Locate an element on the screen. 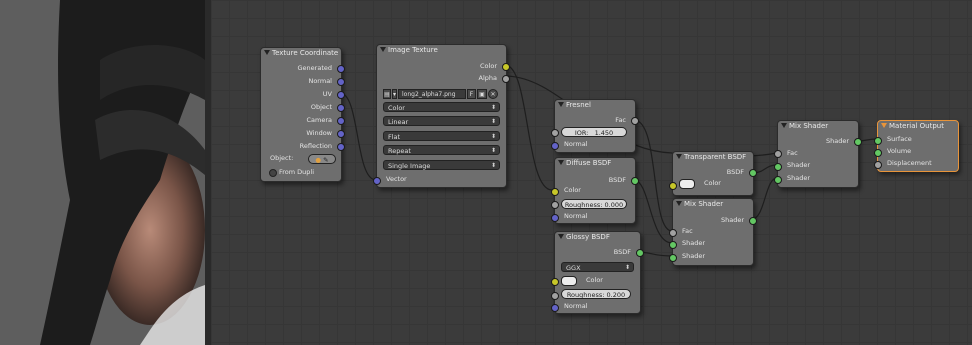 This screenshot has height=345, width=972. socket-vector-in is located at coordinates (377, 181).